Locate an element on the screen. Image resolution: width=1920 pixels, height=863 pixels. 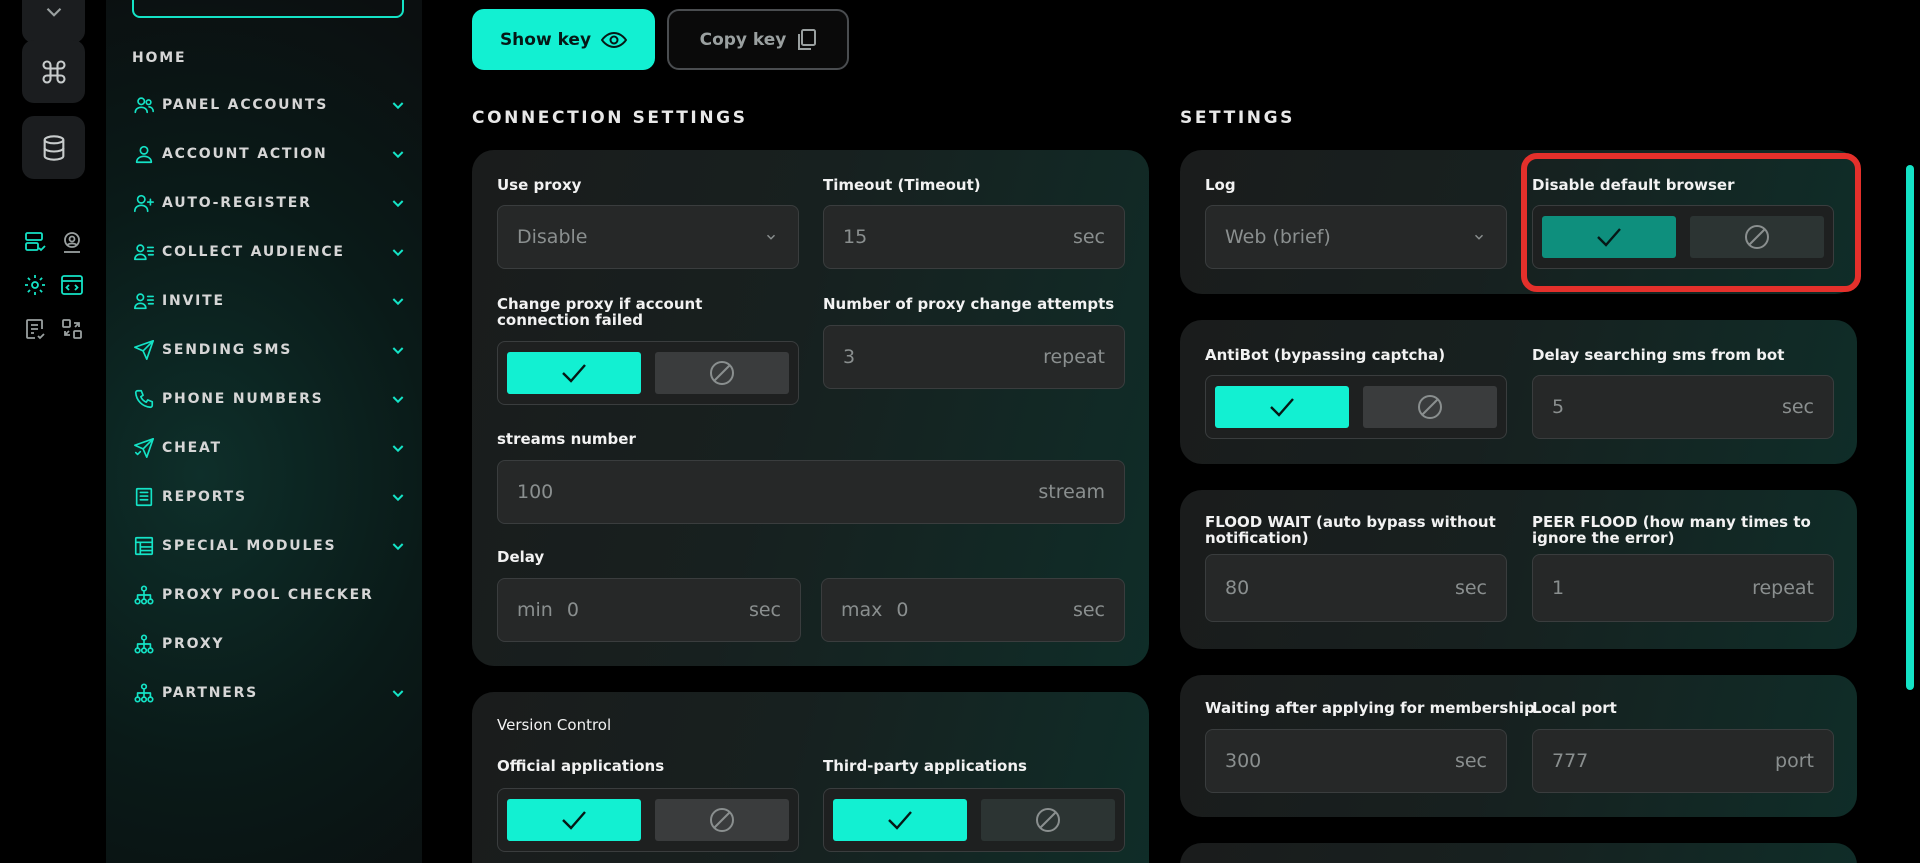
use-proxy-select: Disable is located at coordinates (648, 237).